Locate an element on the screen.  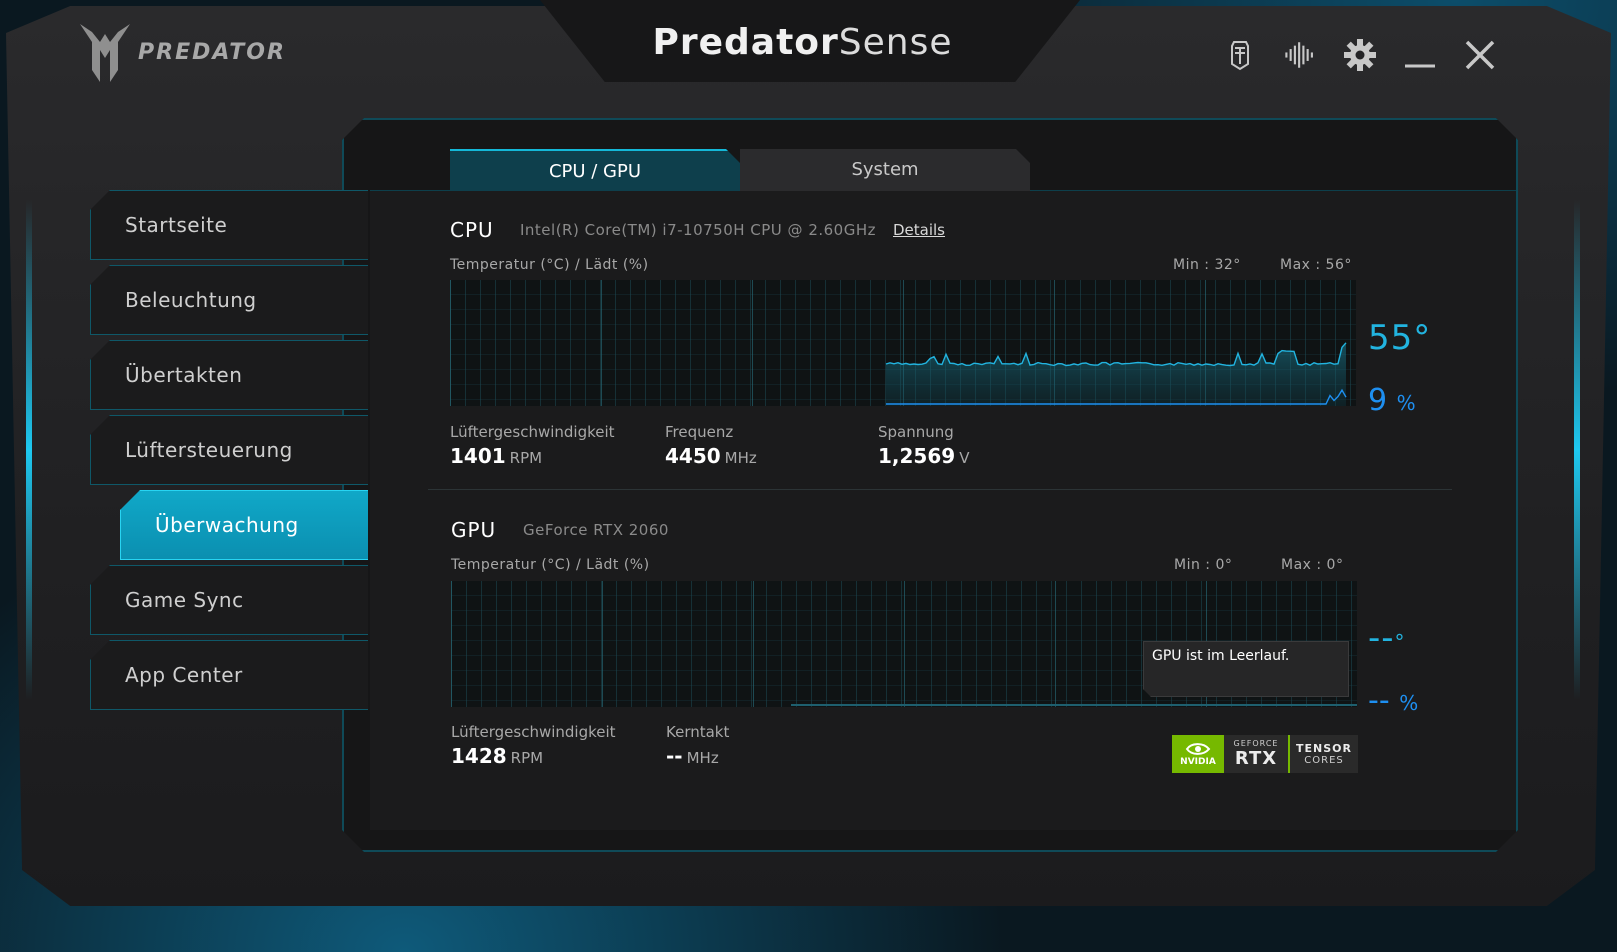
gpu-clock-number: -- is located at coordinates (674, 756).